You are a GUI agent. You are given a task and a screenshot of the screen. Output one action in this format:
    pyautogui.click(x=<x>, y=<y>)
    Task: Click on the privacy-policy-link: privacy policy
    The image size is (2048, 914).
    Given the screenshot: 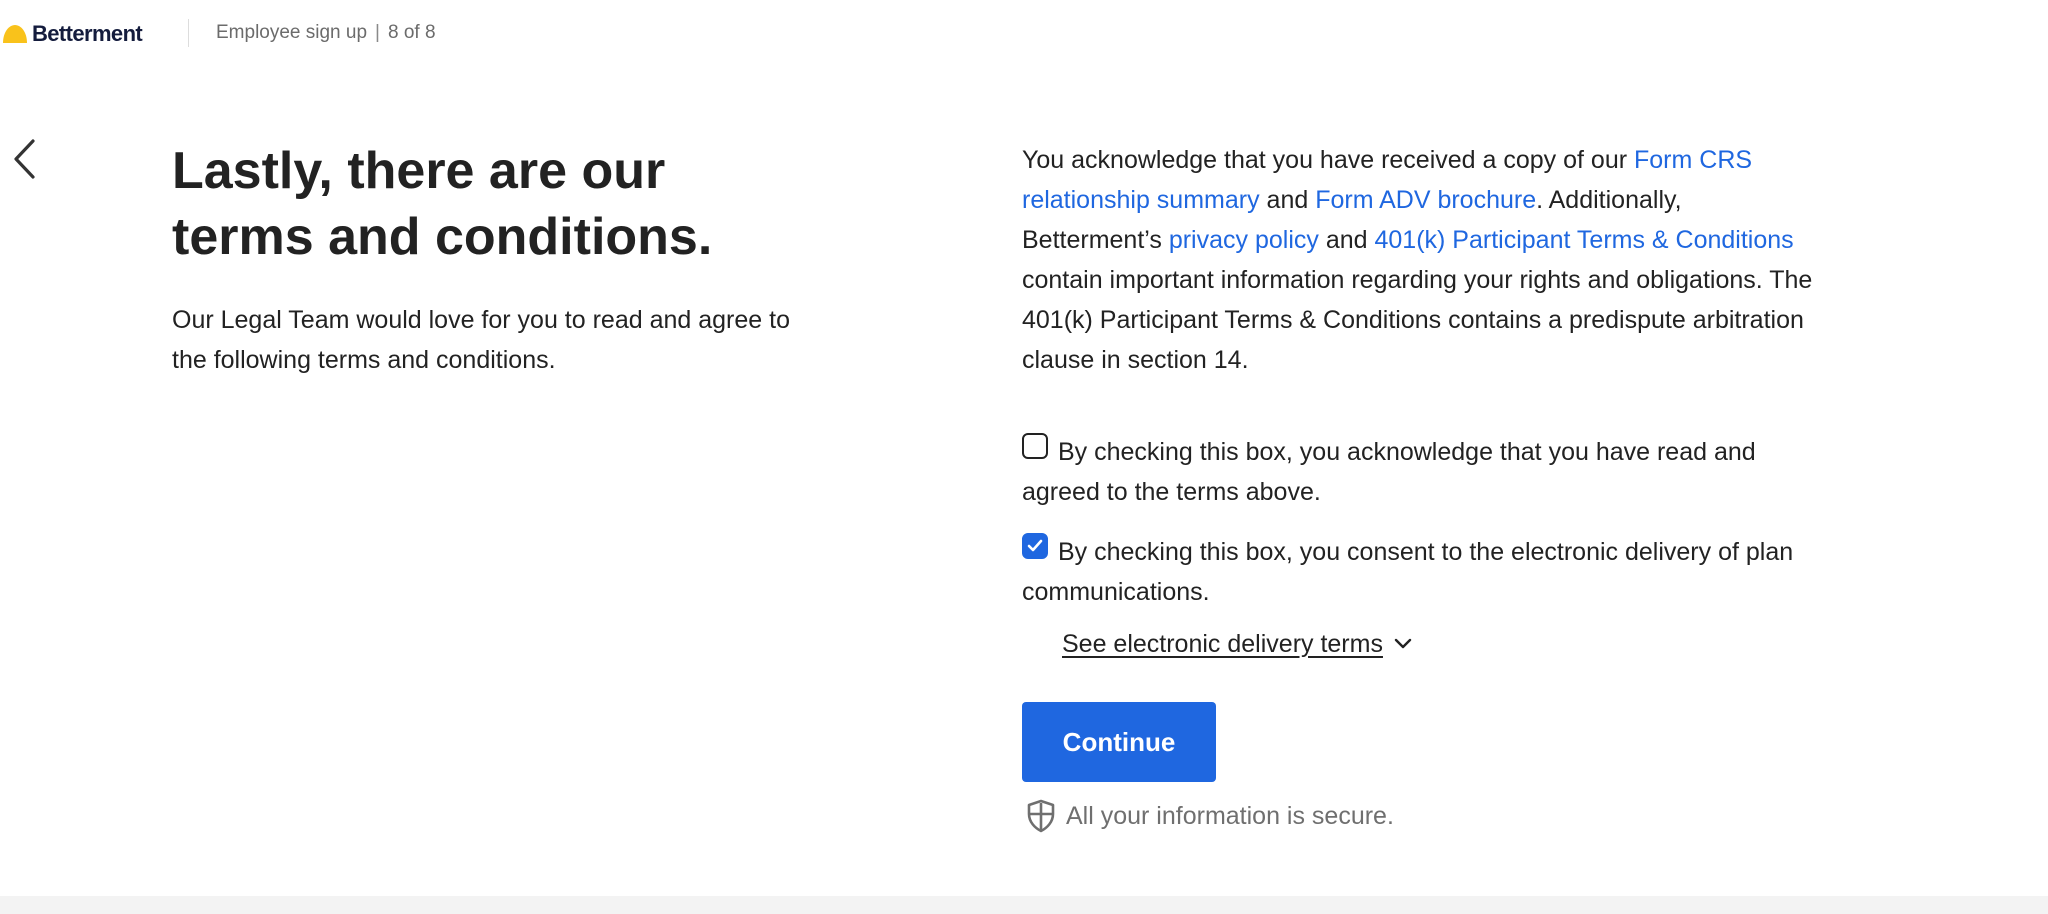 What is the action you would take?
    pyautogui.click(x=1244, y=240)
    